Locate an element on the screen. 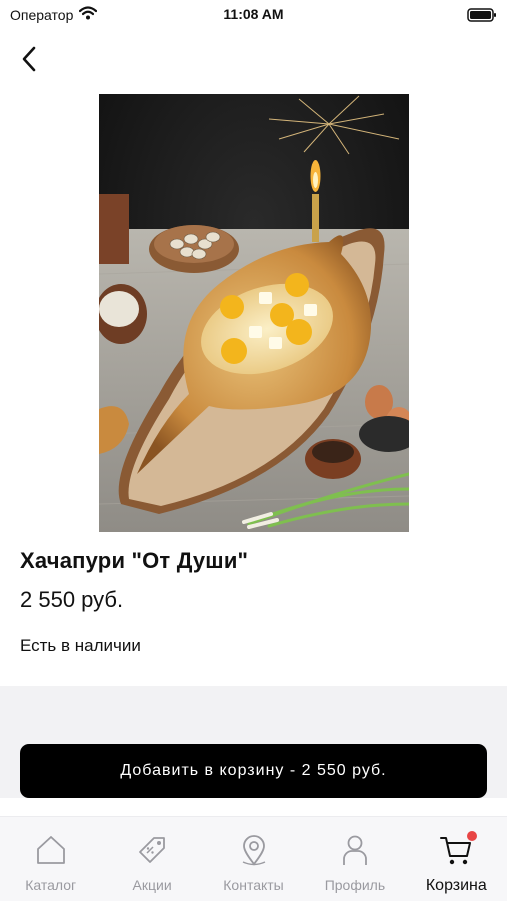  tab-label: Профиль is located at coordinates (355, 885).